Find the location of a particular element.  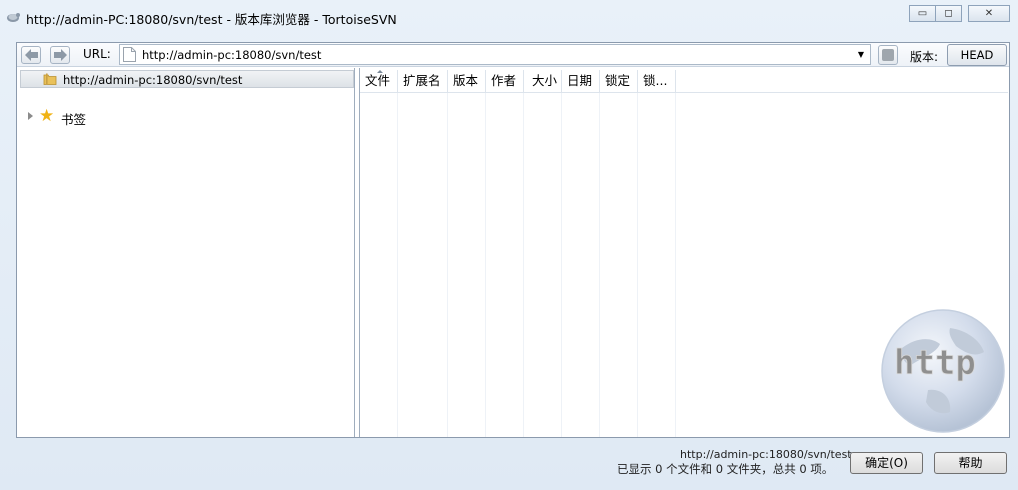

tortoise-app-icon is located at coordinates (13, 17).